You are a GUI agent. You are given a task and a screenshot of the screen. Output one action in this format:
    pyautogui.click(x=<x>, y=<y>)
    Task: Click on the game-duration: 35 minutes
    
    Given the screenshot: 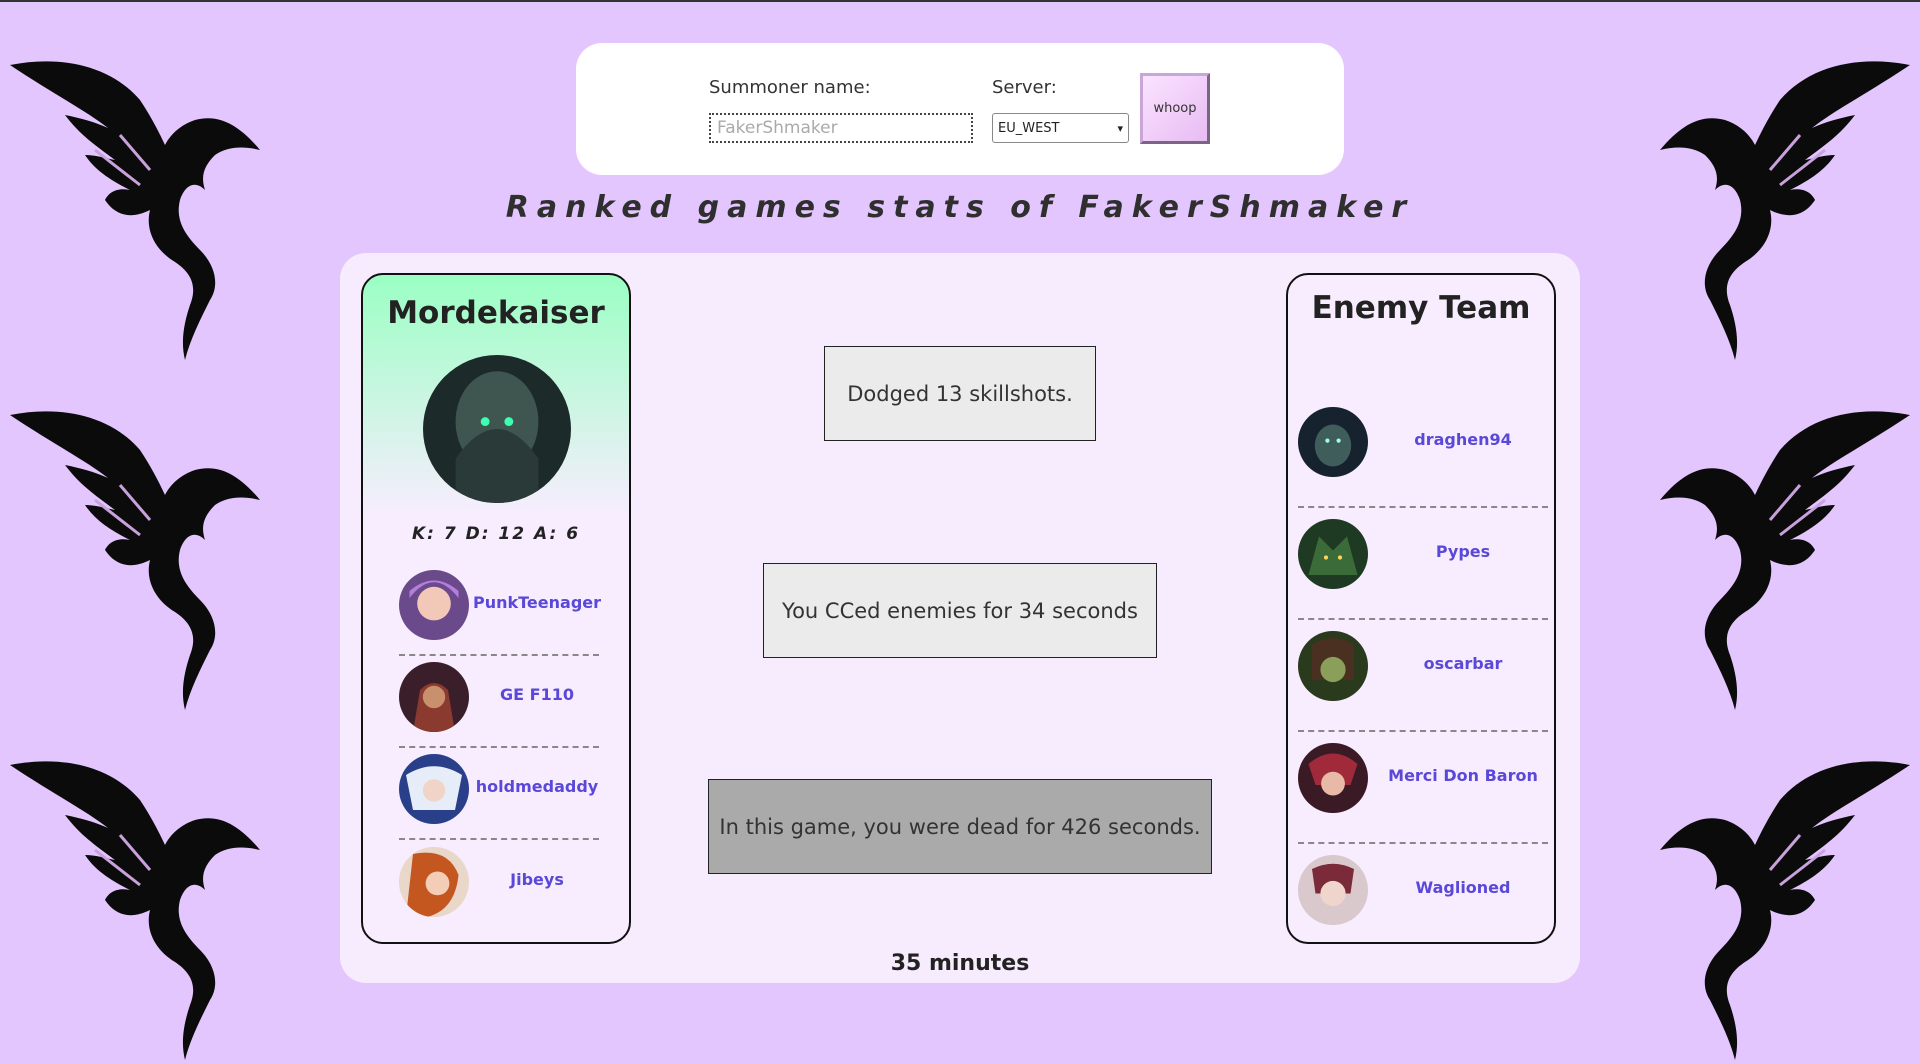 What is the action you would take?
    pyautogui.click(x=960, y=963)
    